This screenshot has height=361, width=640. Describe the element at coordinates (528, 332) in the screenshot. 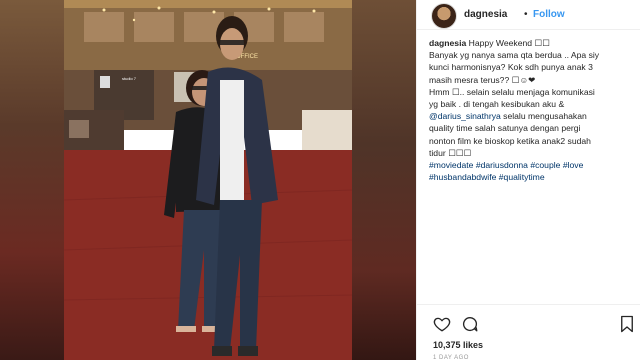

I see `post-actions: 10,375 likes 1 DAY AGO` at that location.